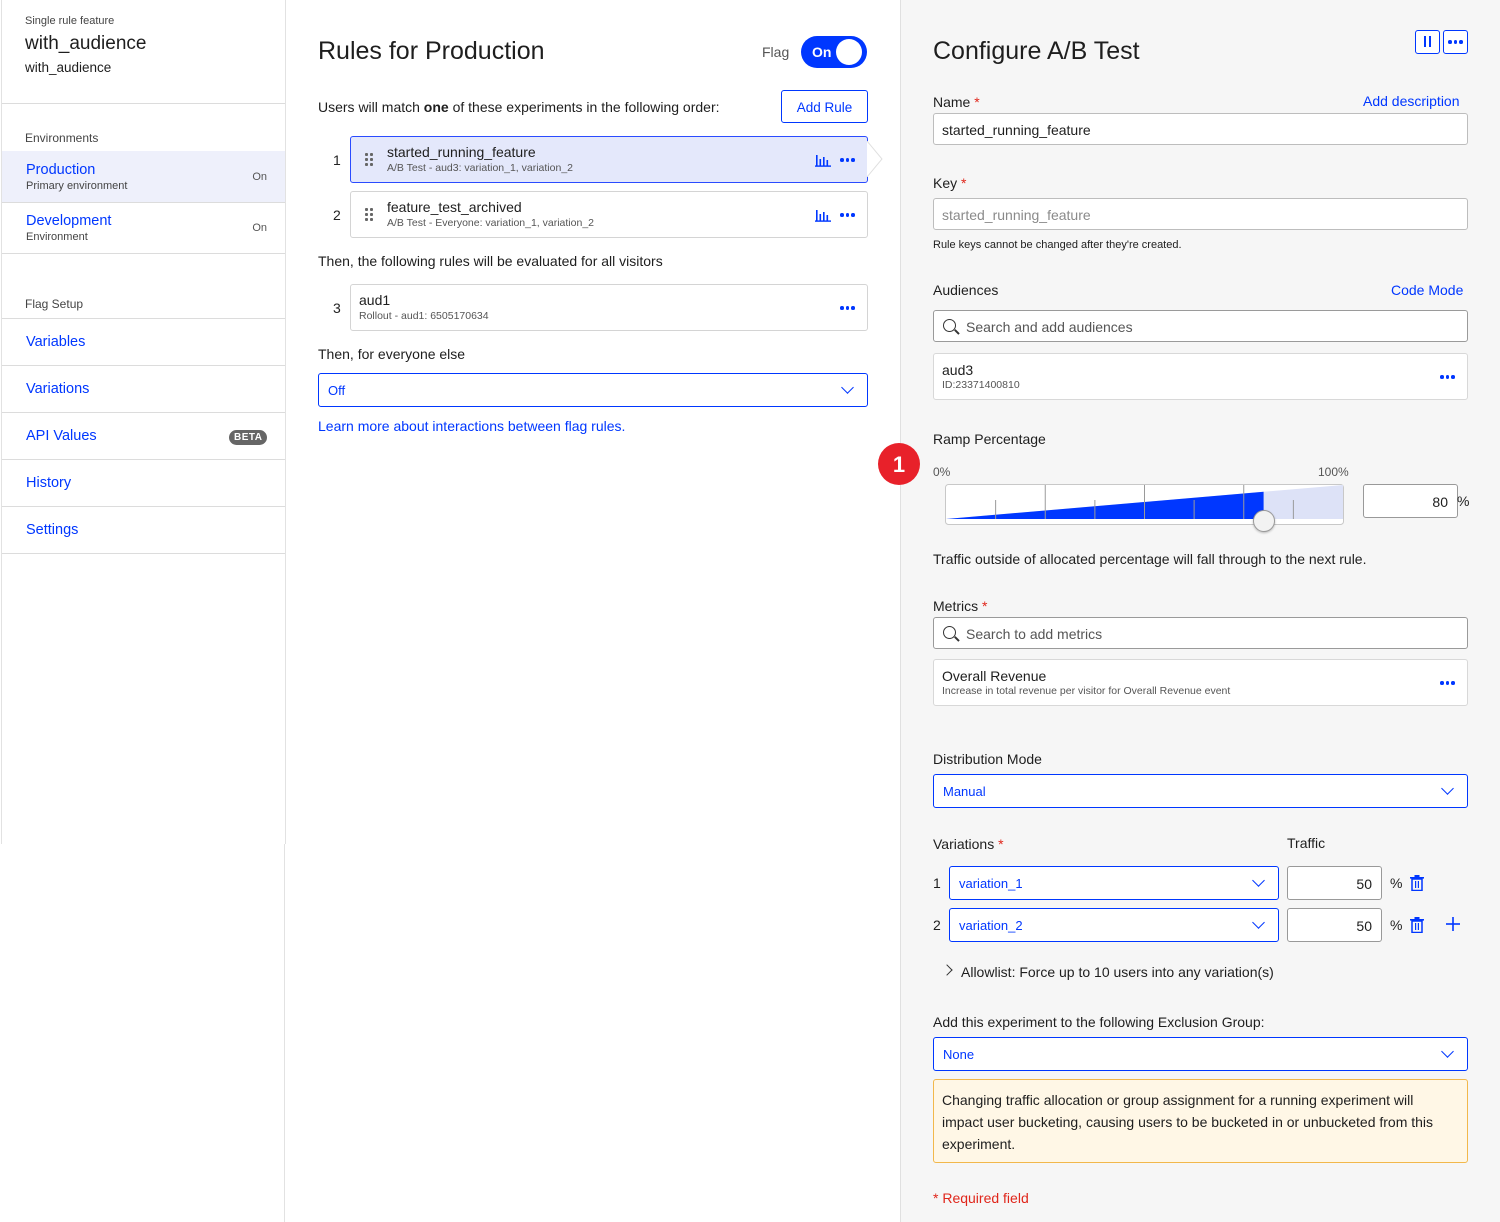  What do you see at coordinates (1334, 925) in the screenshot?
I see `traffic-input-2: 50` at bounding box center [1334, 925].